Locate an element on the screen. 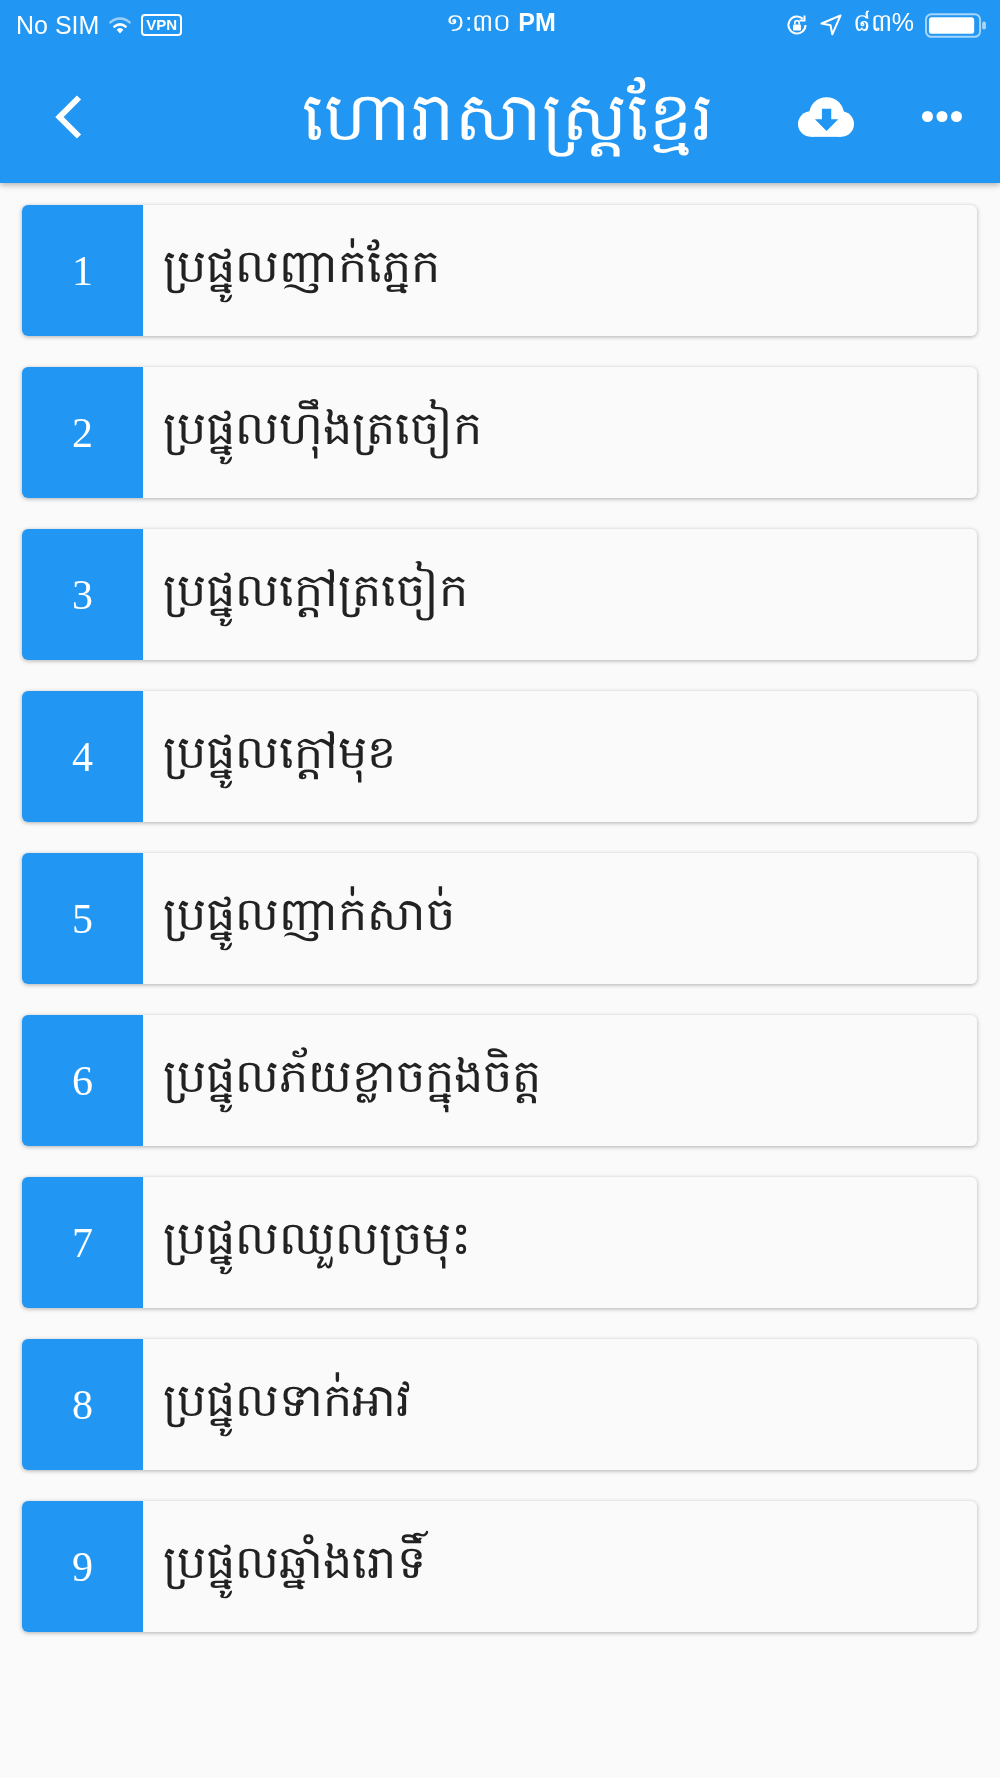 The width and height of the screenshot is (1000, 1778). wifi-icon is located at coordinates (120, 25).